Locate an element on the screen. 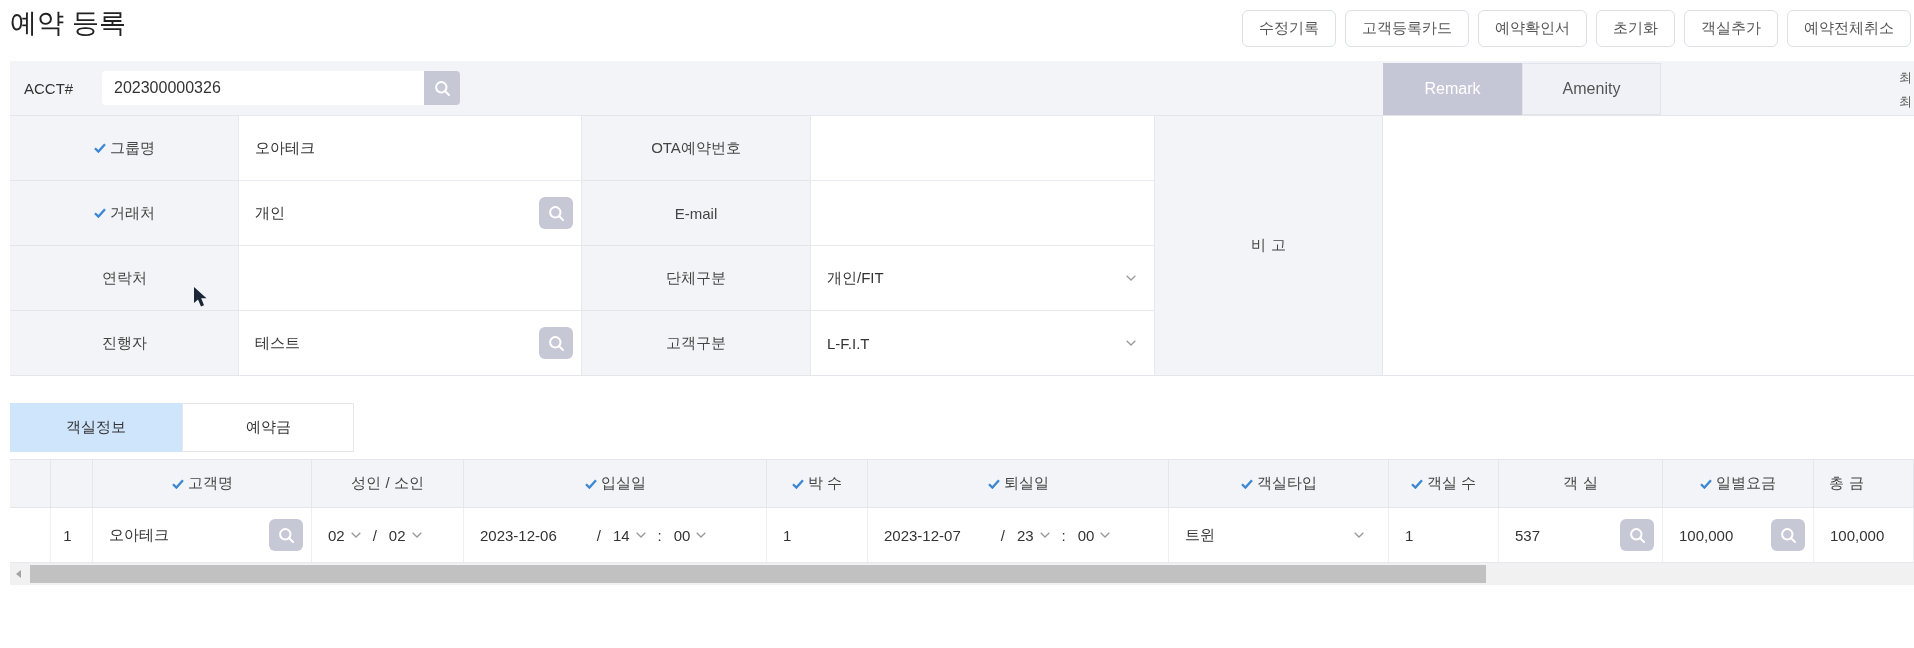  date-input: 2023-12-07 is located at coordinates (922, 535).